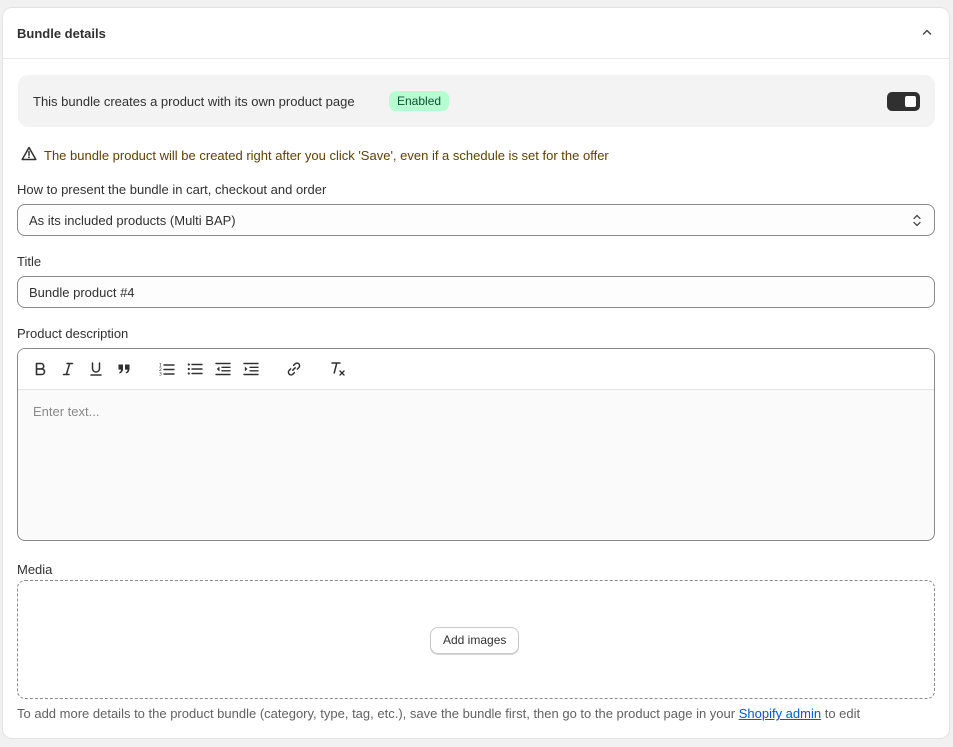  Describe the element at coordinates (35, 569) in the screenshot. I see `media-label: Media` at that location.